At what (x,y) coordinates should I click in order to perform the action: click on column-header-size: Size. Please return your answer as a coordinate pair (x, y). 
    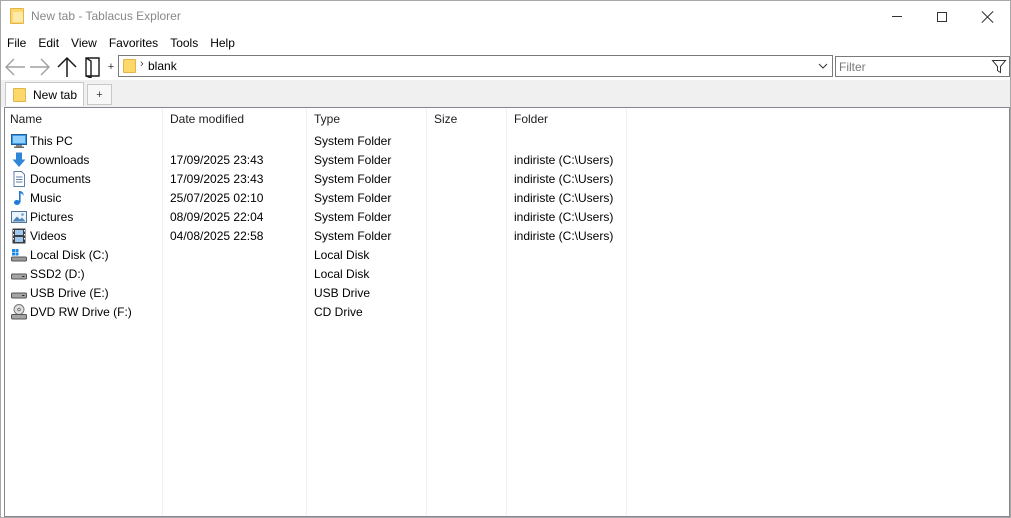
    Looking at the image, I should click on (445, 119).